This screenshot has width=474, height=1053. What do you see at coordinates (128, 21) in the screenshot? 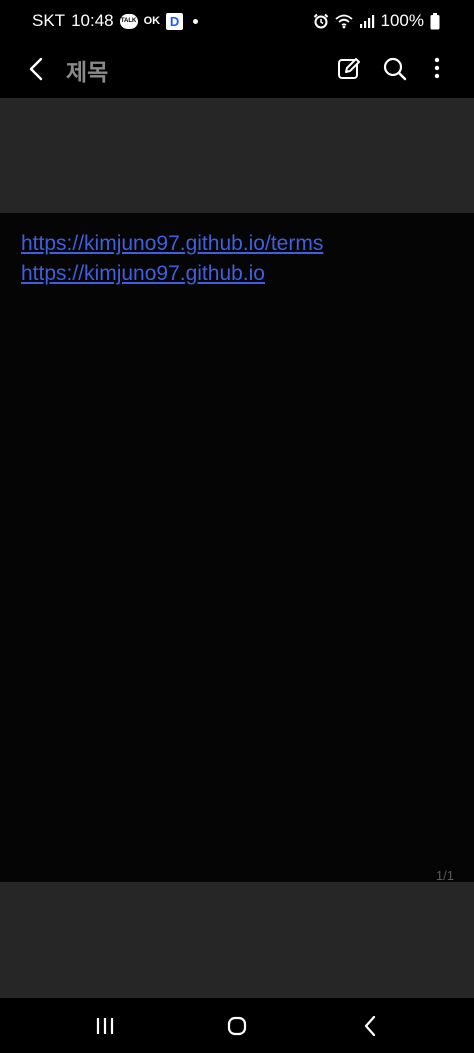
I see `kakaotalk-icon: TALK` at bounding box center [128, 21].